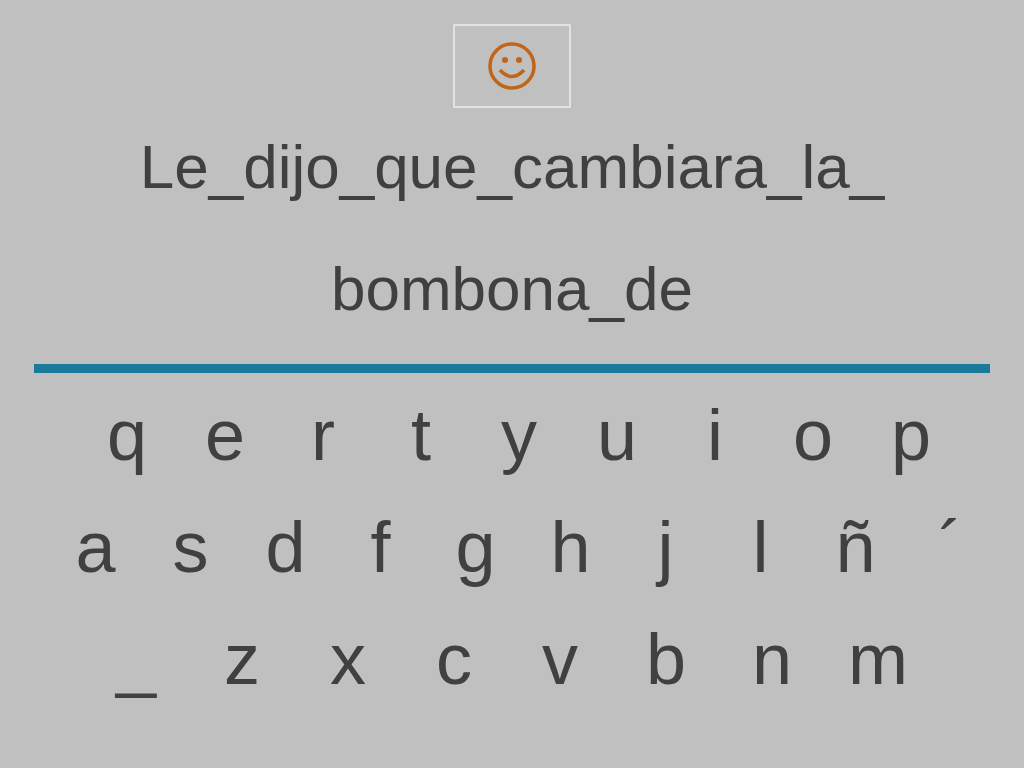 The height and width of the screenshot is (768, 1024). Describe the element at coordinates (715, 435) in the screenshot. I see `letter-key: i` at that location.